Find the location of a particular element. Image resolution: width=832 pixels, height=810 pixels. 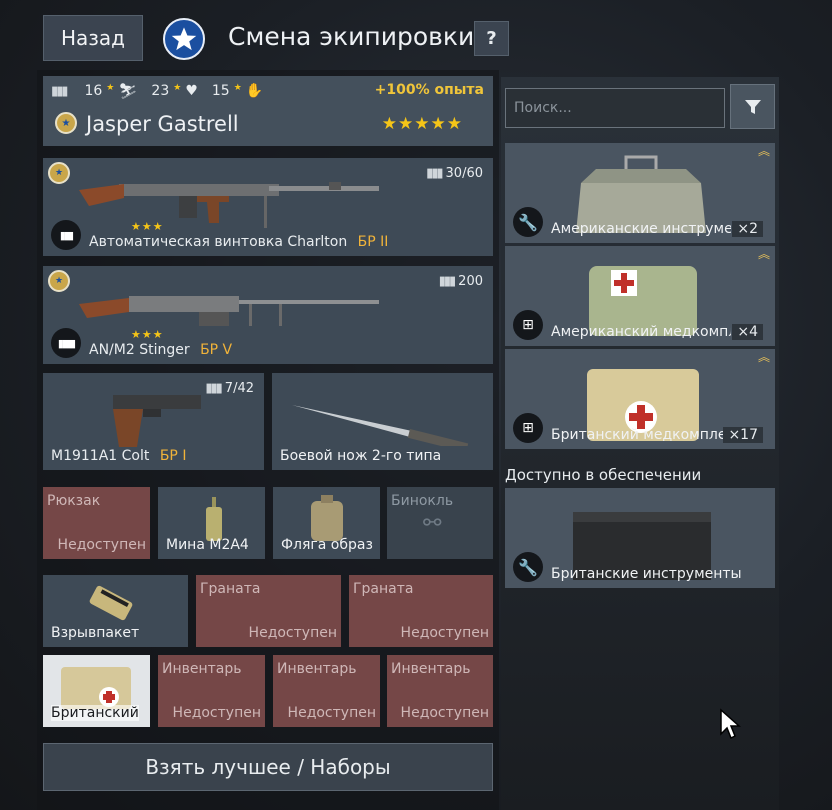

weapon-name: AN/M2 Stinger is located at coordinates (139, 350).